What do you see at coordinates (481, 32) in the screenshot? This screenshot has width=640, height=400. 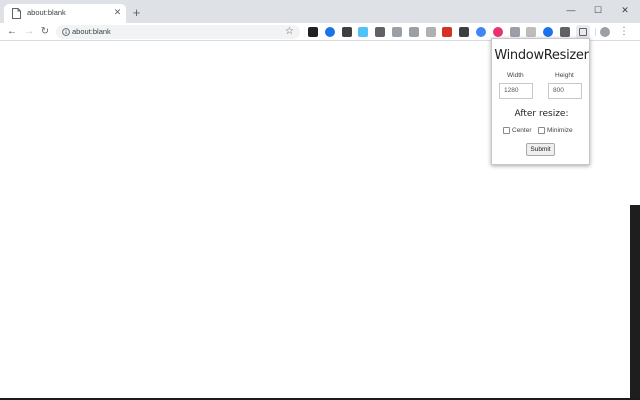 I see `ext-11-icon` at bounding box center [481, 32].